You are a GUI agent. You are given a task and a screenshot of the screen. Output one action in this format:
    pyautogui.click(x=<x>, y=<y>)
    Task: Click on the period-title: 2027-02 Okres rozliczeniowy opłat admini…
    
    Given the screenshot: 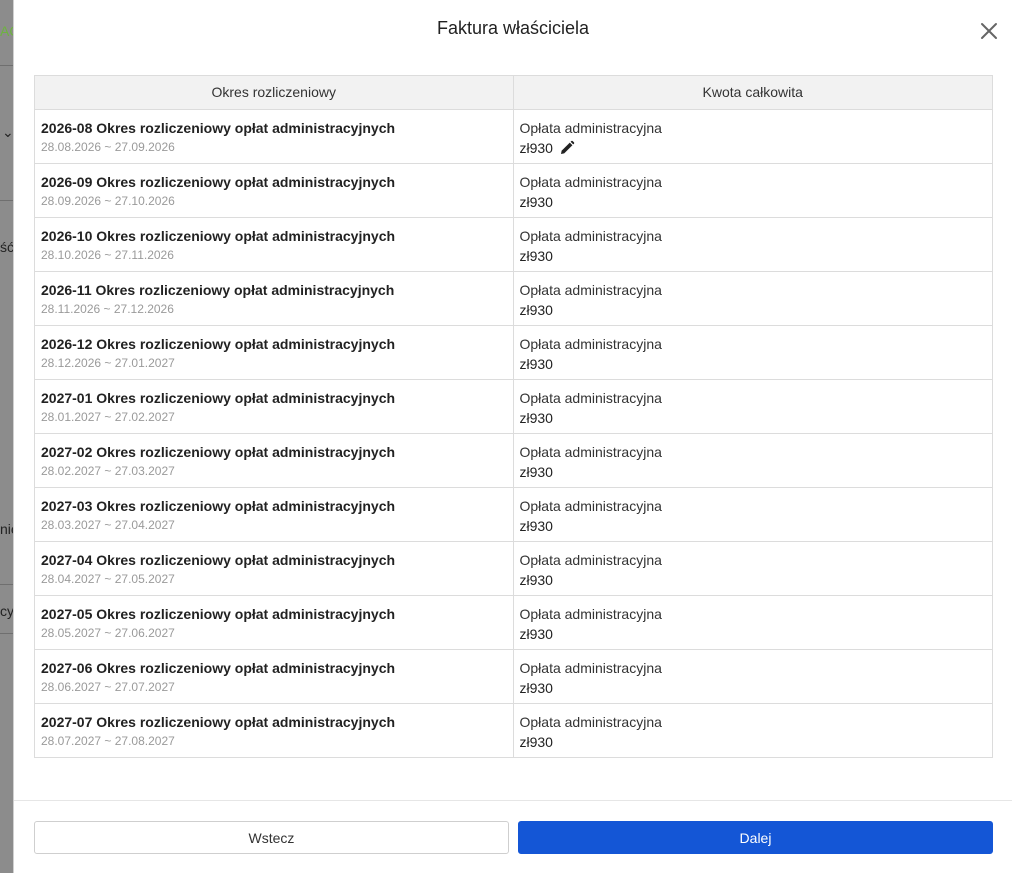 What is the action you would take?
    pyautogui.click(x=218, y=451)
    